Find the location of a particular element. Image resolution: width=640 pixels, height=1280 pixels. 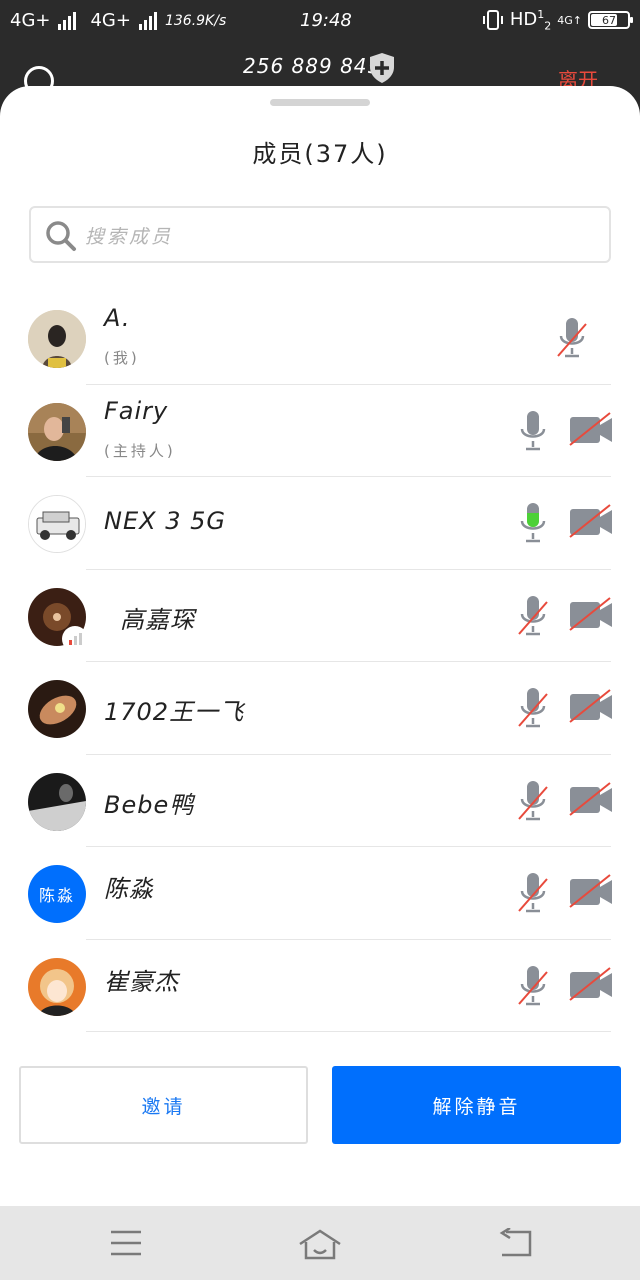

member-row: 陈淼 陈淼 is located at coordinates (320, 893).